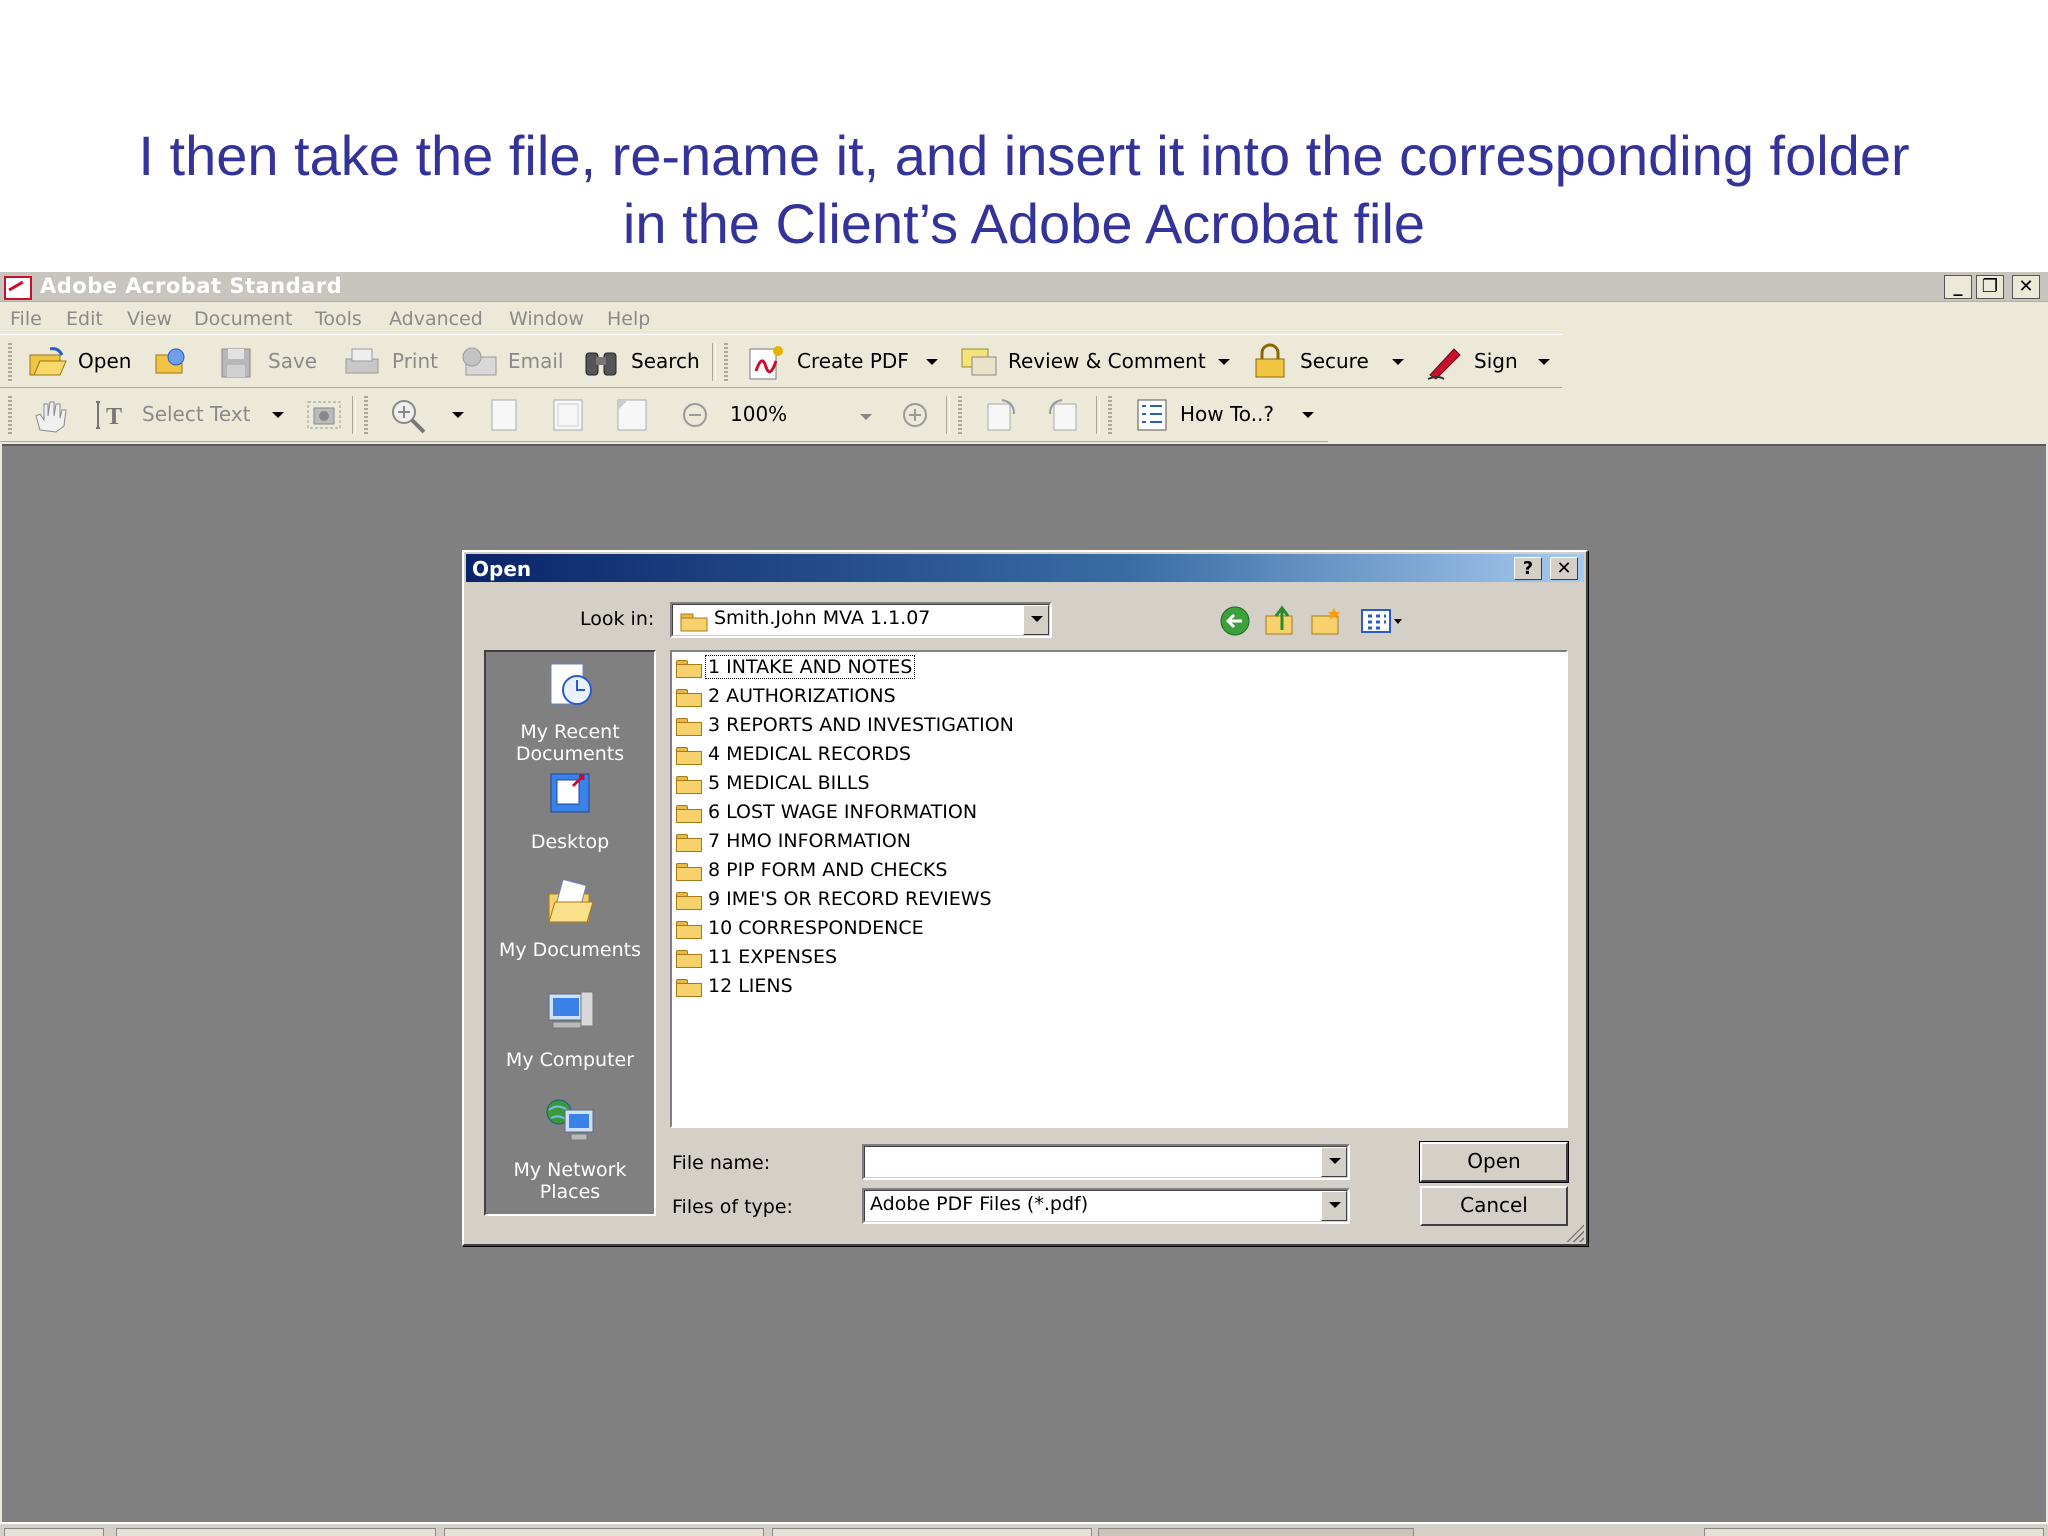 This screenshot has height=1536, width=2048. I want to click on open-dialog-cancel-button: Cancel, so click(1494, 1206).